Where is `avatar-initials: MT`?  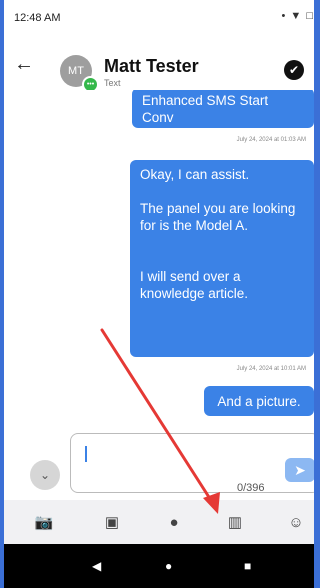 avatar-initials: MT is located at coordinates (76, 71).